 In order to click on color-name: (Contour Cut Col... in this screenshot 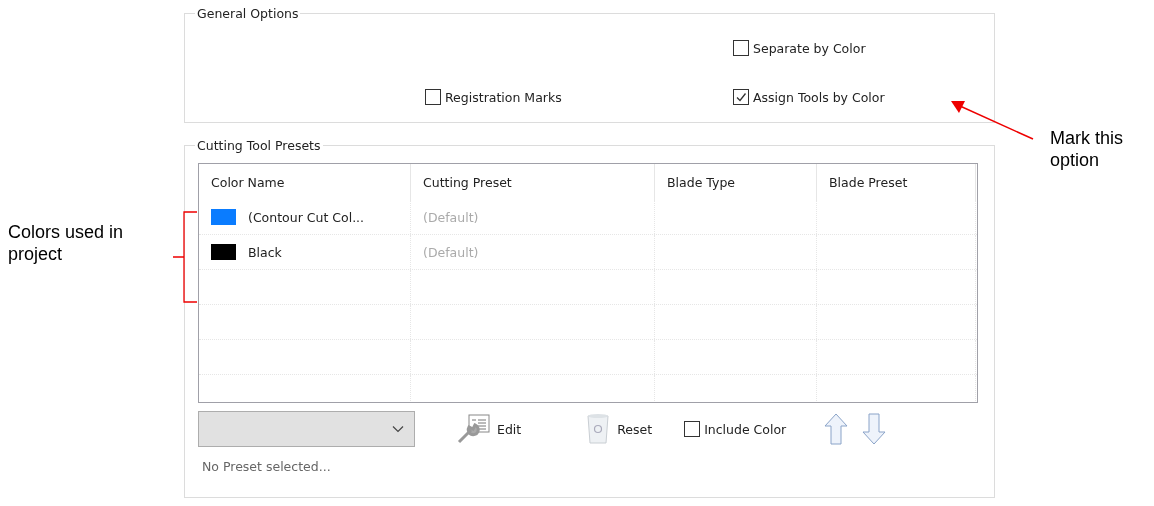, I will do `click(306, 217)`.